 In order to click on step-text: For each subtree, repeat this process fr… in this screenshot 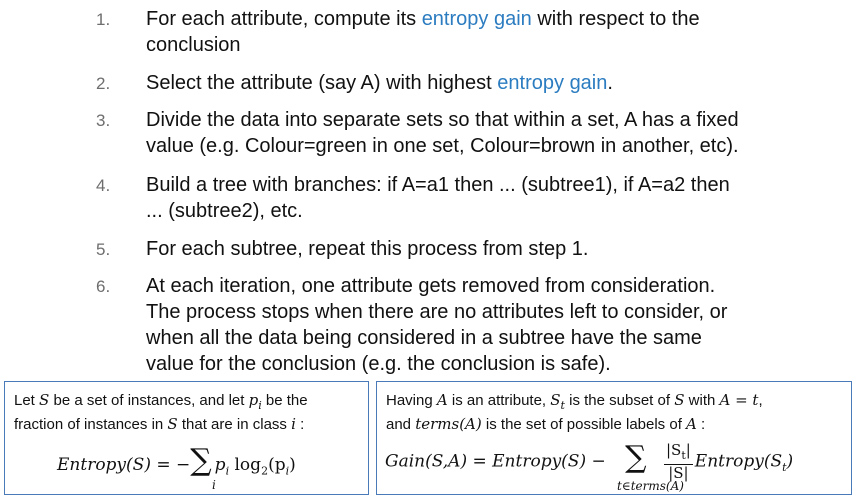, I will do `click(367, 249)`.